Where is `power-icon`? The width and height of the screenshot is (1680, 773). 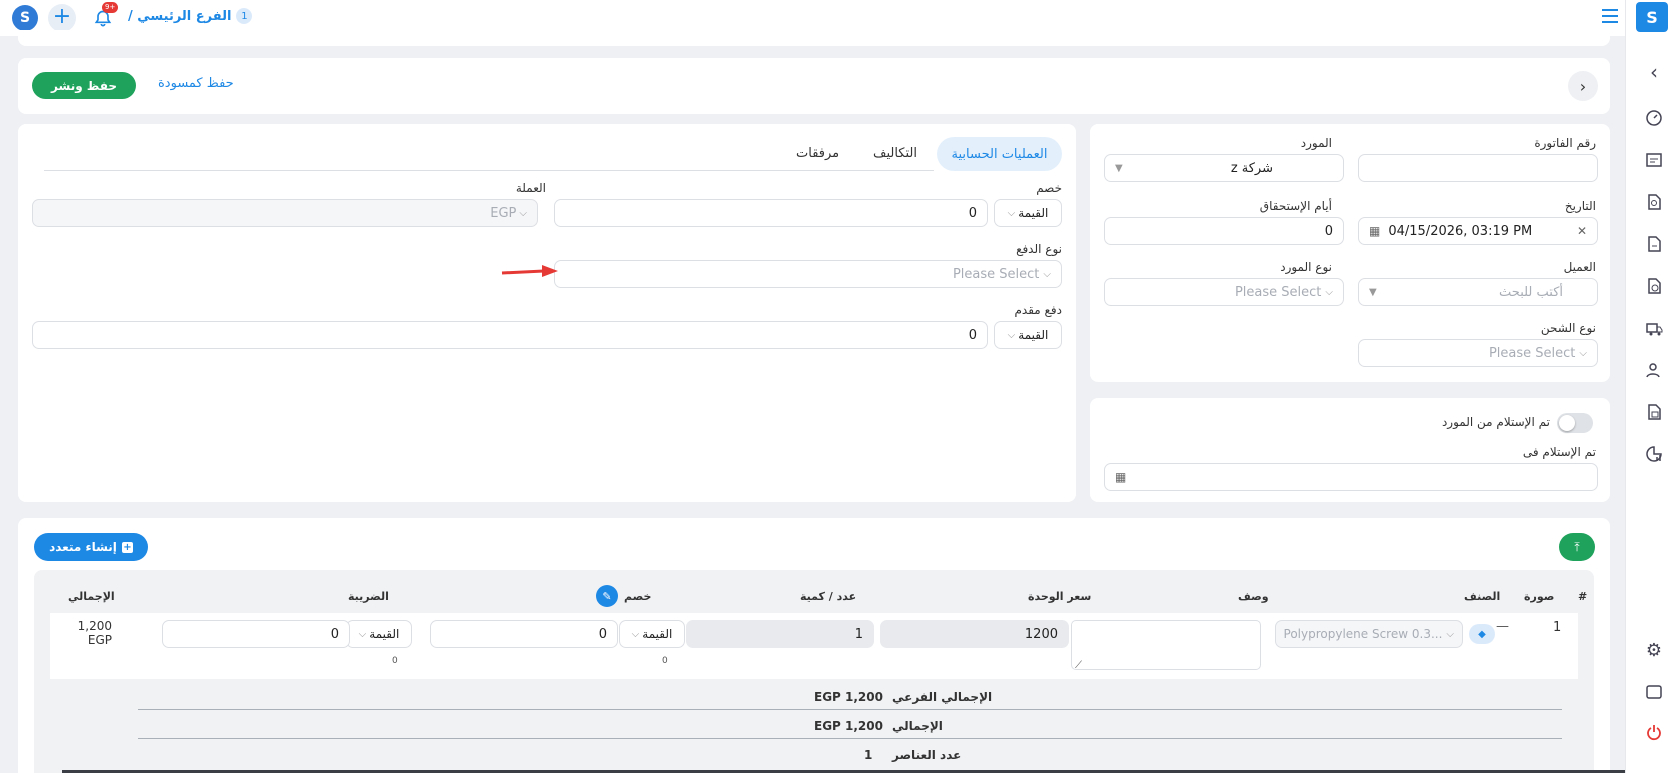 power-icon is located at coordinates (1654, 732).